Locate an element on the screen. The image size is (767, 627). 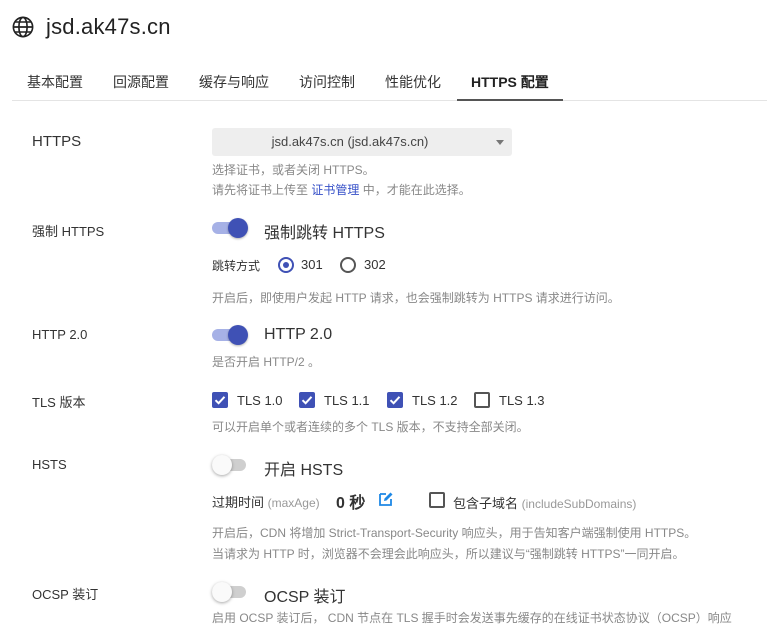
ocsp-label: OCSP 装订 is located at coordinates (65, 594).